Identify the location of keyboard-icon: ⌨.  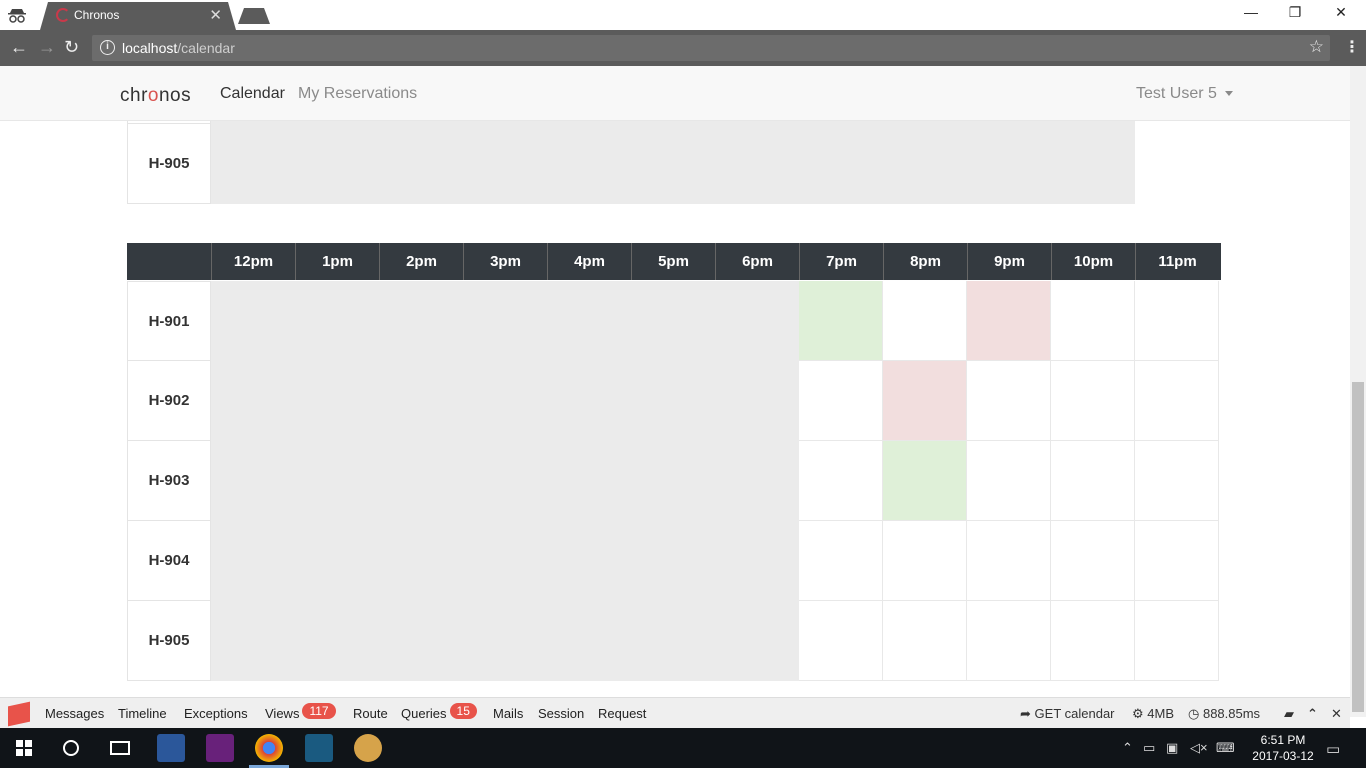
(1225, 748).